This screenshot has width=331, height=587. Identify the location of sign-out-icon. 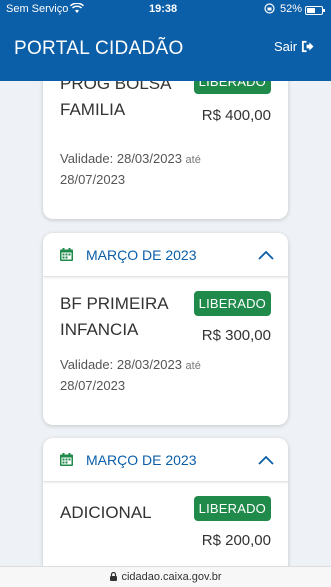
(308, 46).